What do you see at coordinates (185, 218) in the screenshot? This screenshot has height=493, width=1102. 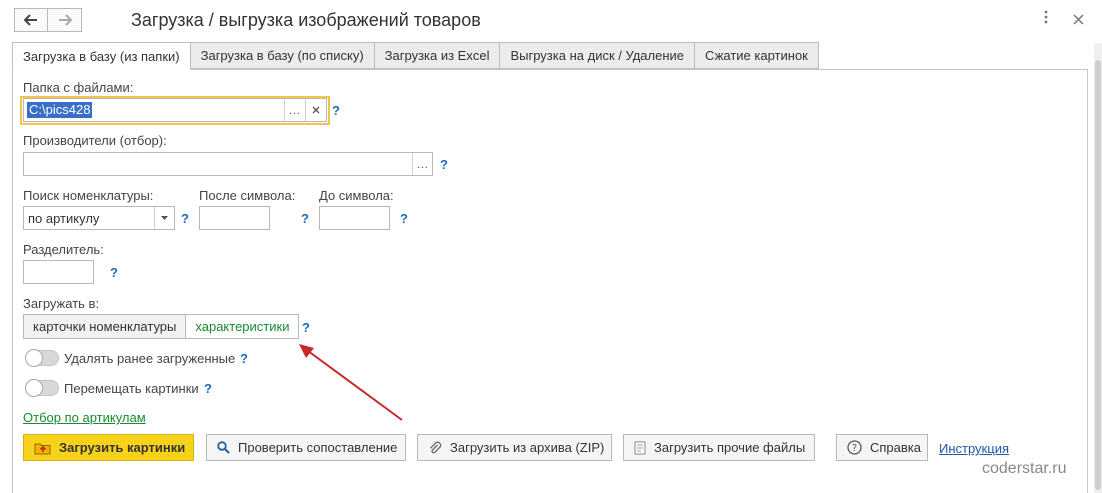 I see `search-help-icon: ?` at bounding box center [185, 218].